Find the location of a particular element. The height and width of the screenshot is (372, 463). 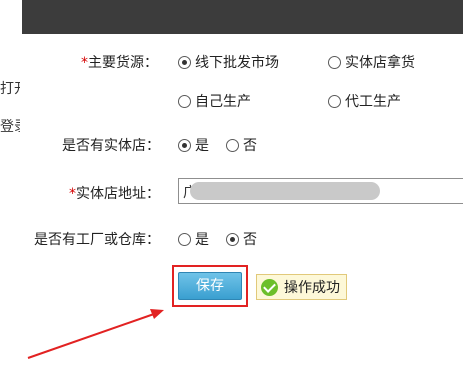

annotation-arrow is located at coordinates (95, 334).